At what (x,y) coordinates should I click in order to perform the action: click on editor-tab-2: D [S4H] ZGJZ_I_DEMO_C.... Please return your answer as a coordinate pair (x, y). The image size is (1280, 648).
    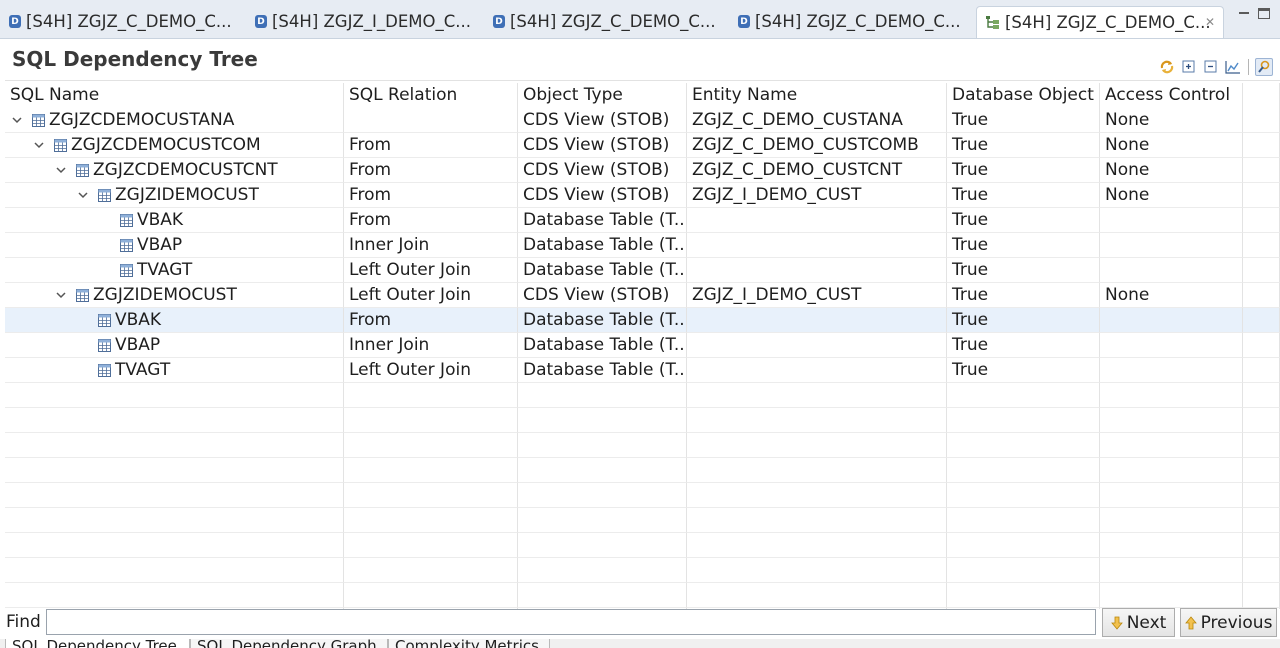
    Looking at the image, I should click on (365, 21).